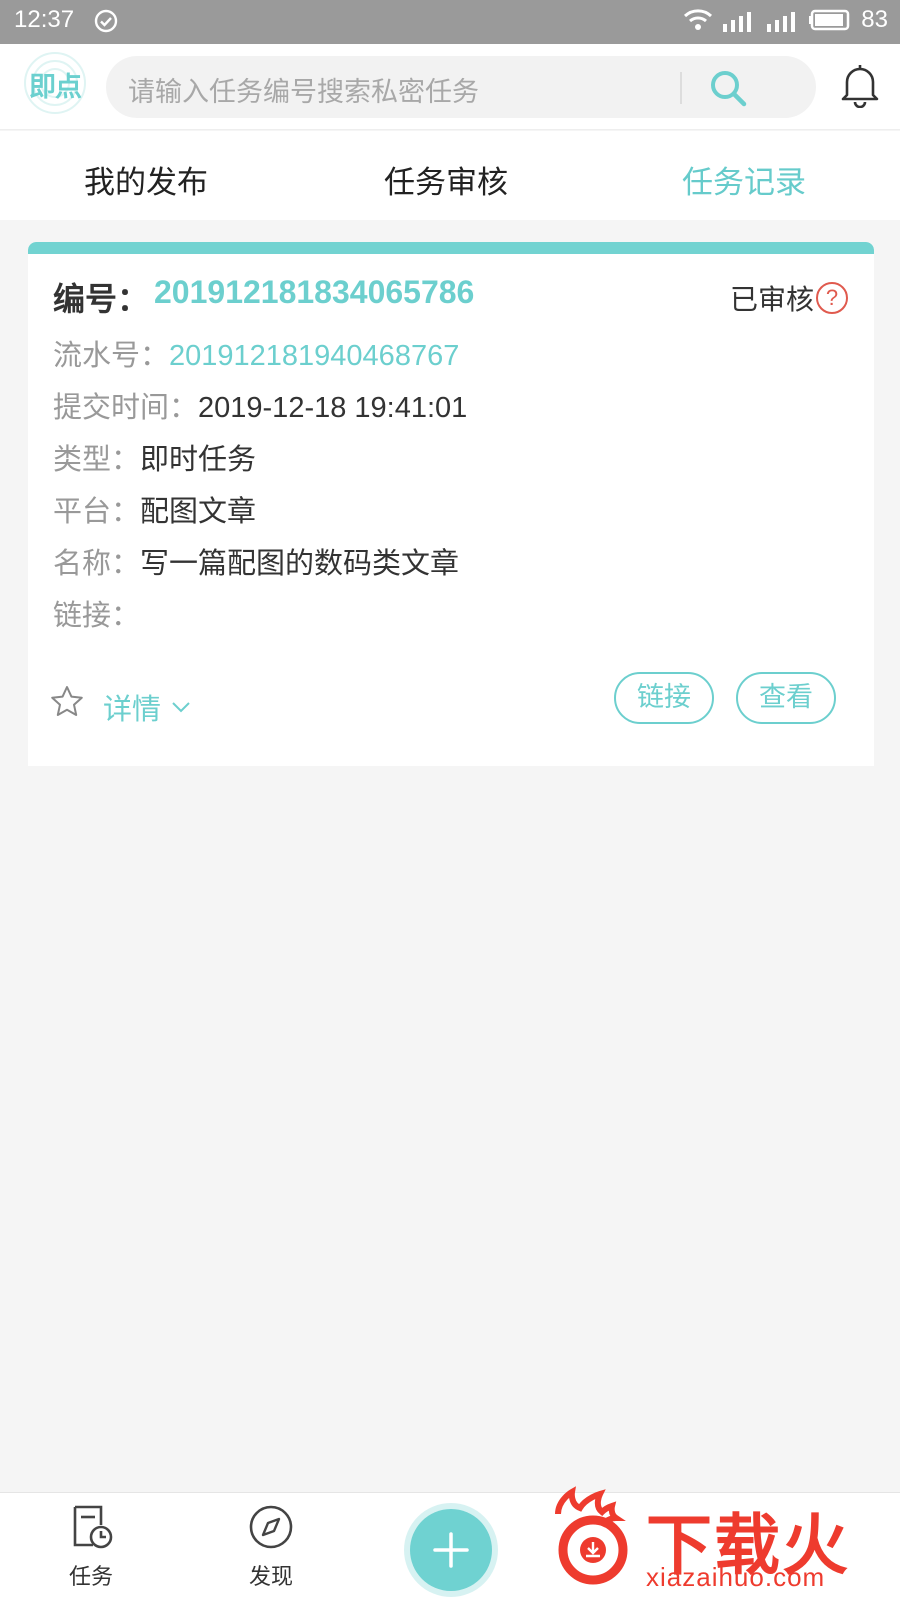 This screenshot has width=900, height=1600. I want to click on serial-value: 201912181940468767, so click(314, 356).